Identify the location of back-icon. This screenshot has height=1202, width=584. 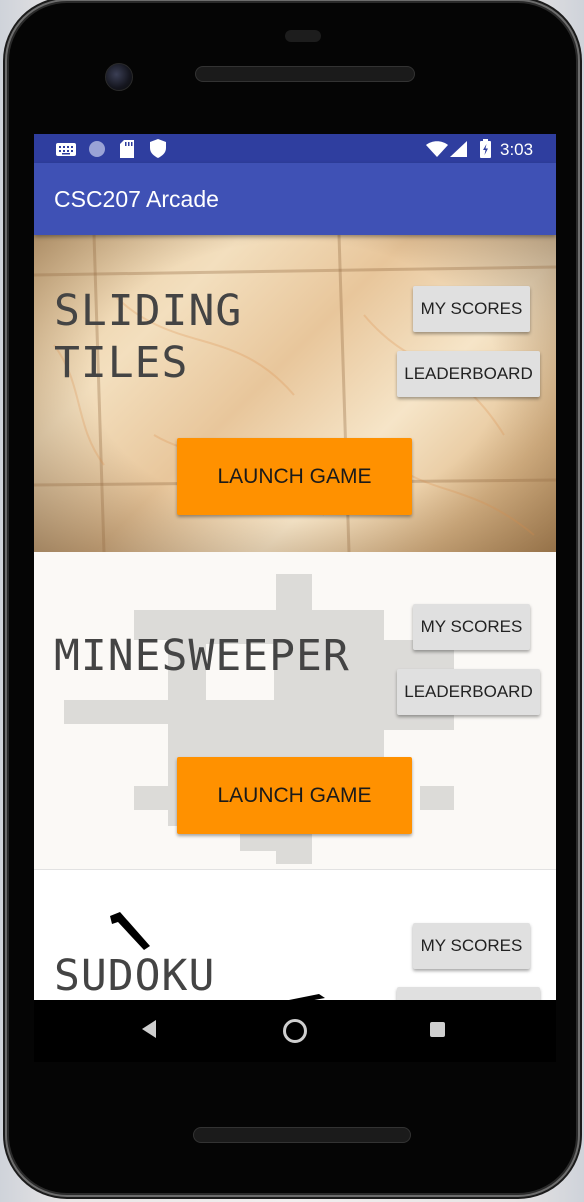
(149, 1029).